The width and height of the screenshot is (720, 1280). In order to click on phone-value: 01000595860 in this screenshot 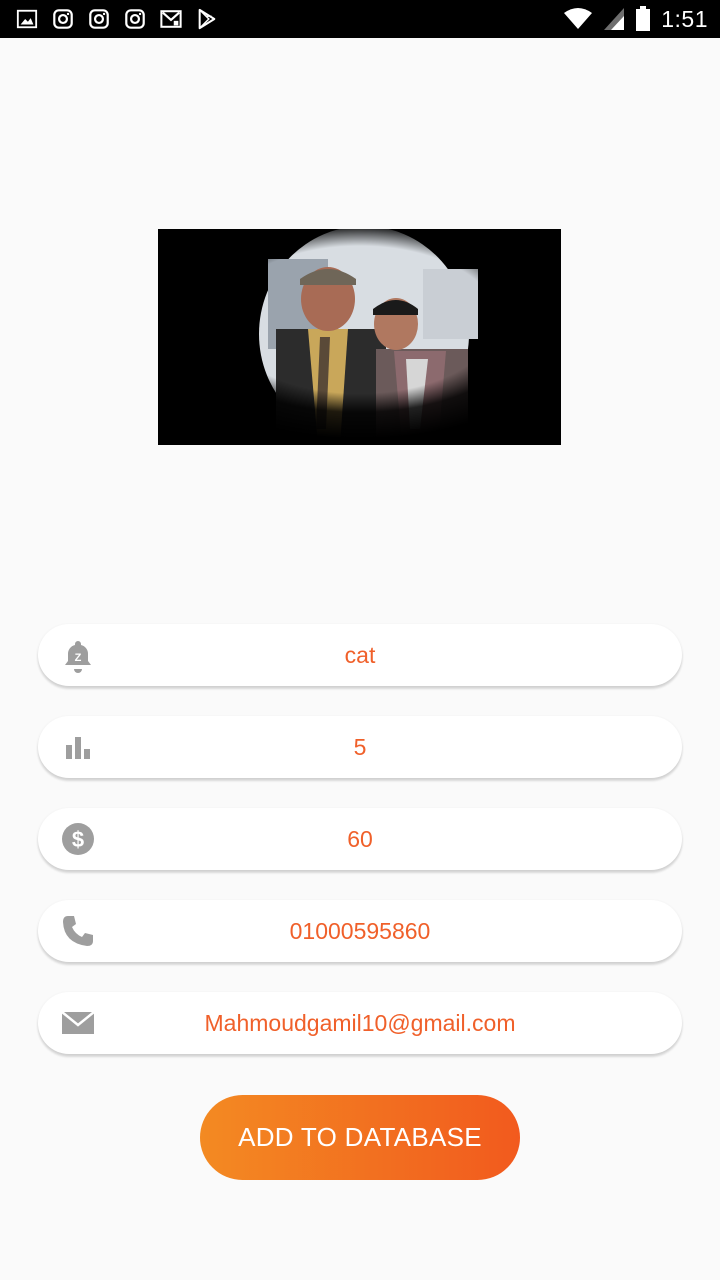, I will do `click(360, 931)`.